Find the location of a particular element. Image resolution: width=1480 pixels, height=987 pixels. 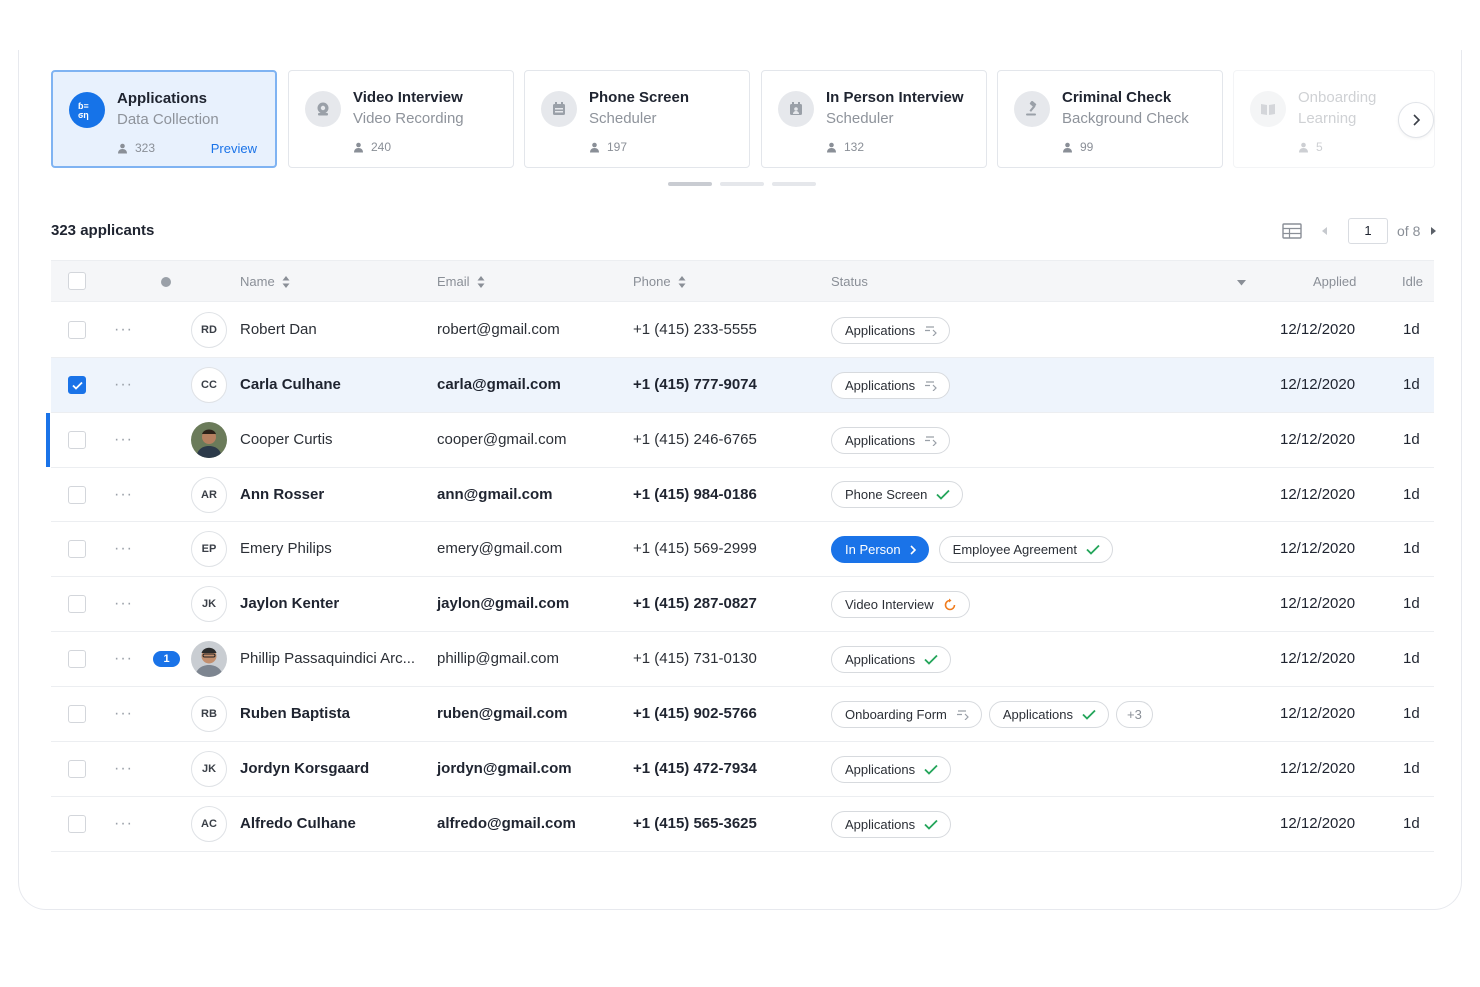

applicant-name: Carla Culhane is located at coordinates (290, 384).